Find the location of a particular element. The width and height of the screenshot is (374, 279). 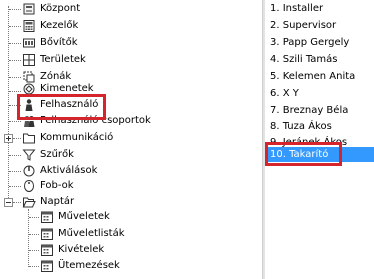

tree-item-kommunikacio: Kommunikáció is located at coordinates (67, 138).